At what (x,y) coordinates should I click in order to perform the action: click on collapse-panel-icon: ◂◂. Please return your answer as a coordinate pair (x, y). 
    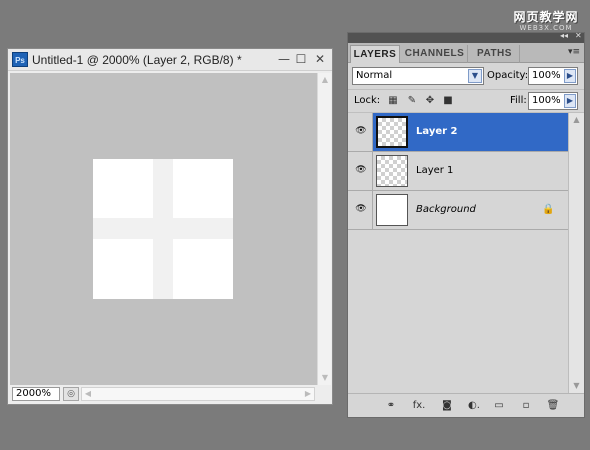
    Looking at the image, I should click on (564, 35).